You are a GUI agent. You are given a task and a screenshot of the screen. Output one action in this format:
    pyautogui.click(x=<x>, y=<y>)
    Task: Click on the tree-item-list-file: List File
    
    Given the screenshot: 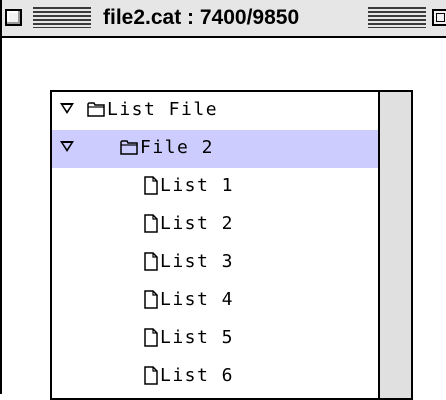 What is the action you would take?
    pyautogui.click(x=215, y=111)
    